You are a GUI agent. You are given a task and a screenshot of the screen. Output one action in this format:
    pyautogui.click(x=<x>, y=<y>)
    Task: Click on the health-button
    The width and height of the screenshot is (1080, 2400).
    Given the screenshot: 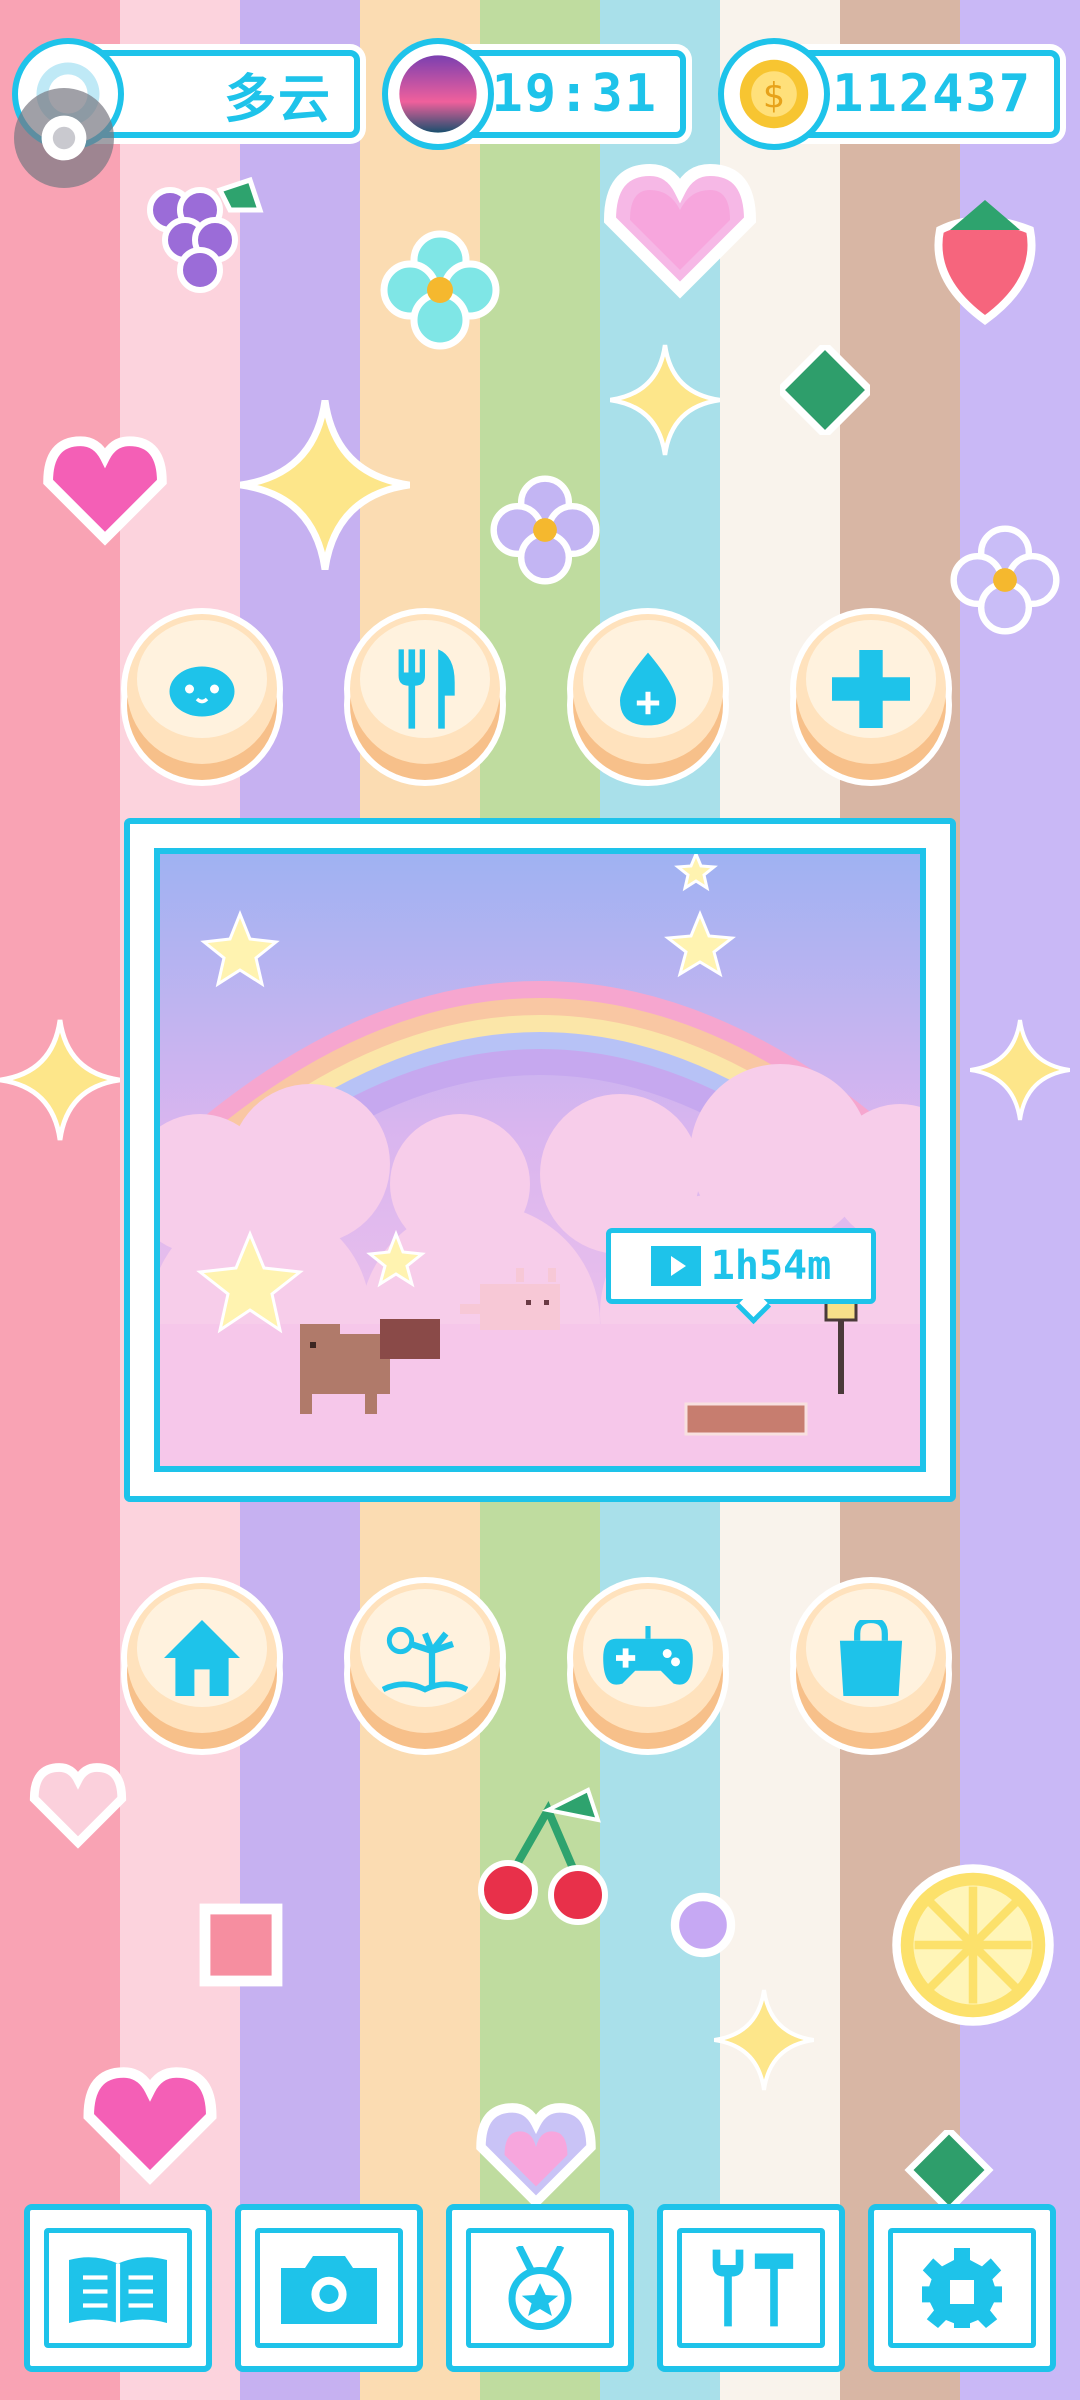 What is the action you would take?
    pyautogui.click(x=871, y=689)
    